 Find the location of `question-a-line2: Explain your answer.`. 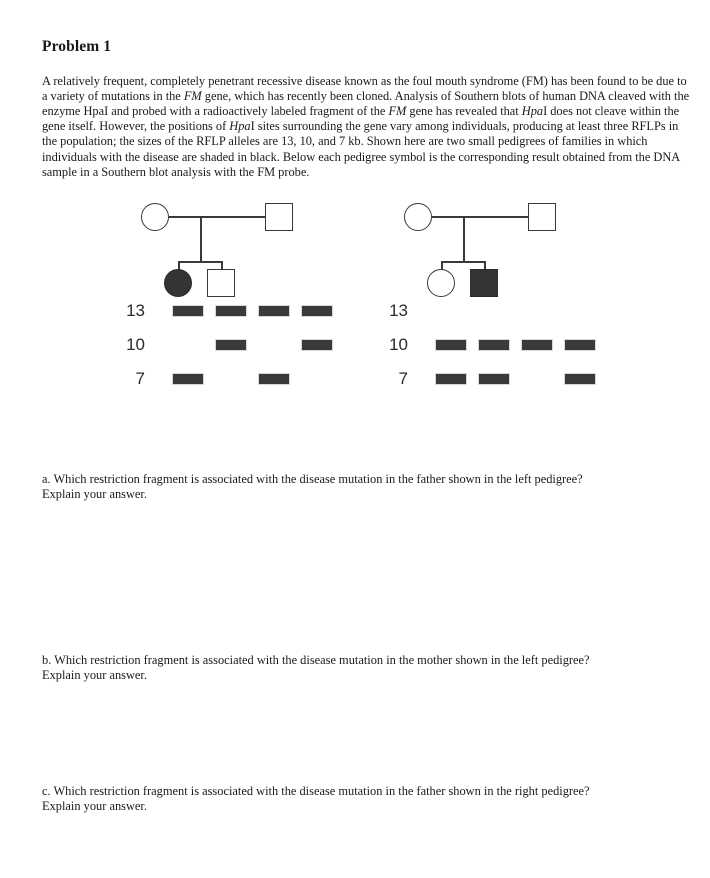

question-a-line2: Explain your answer. is located at coordinates (94, 494).